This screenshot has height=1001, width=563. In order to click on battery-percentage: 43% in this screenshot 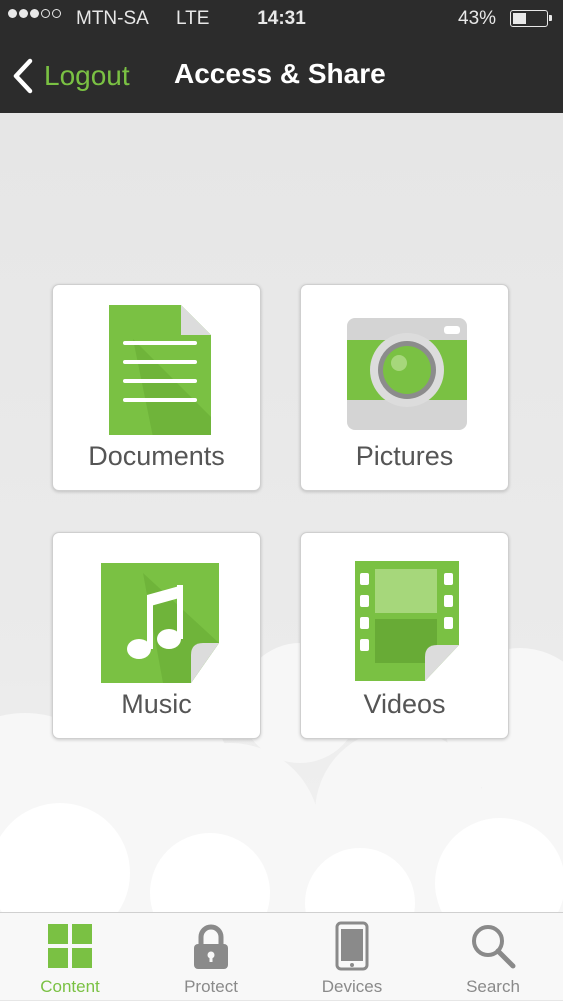, I will do `click(477, 18)`.